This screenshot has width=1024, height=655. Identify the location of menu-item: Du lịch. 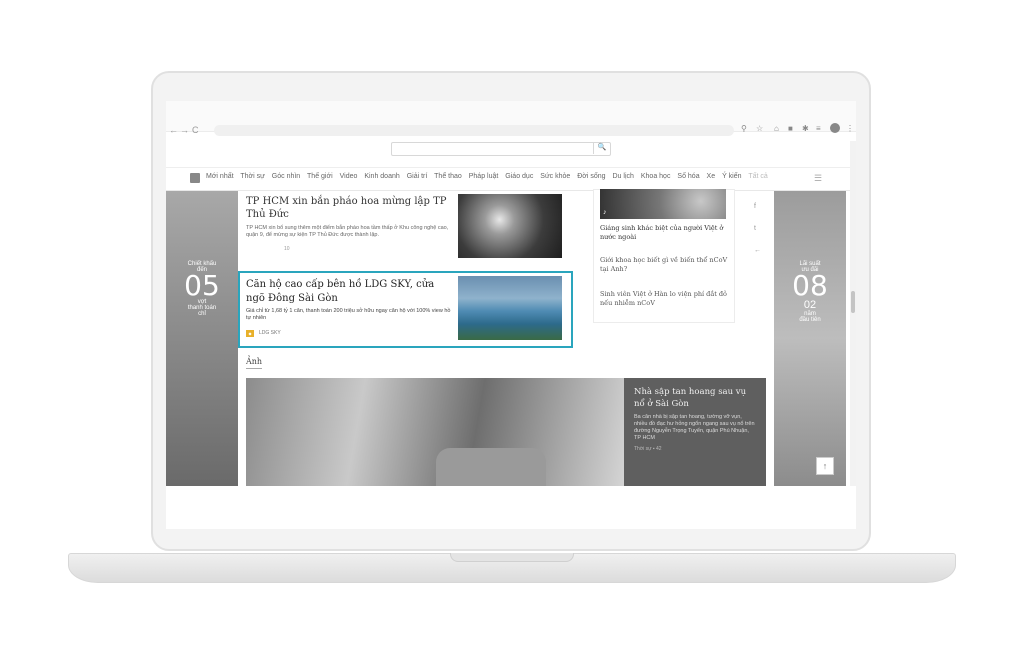
(623, 176).